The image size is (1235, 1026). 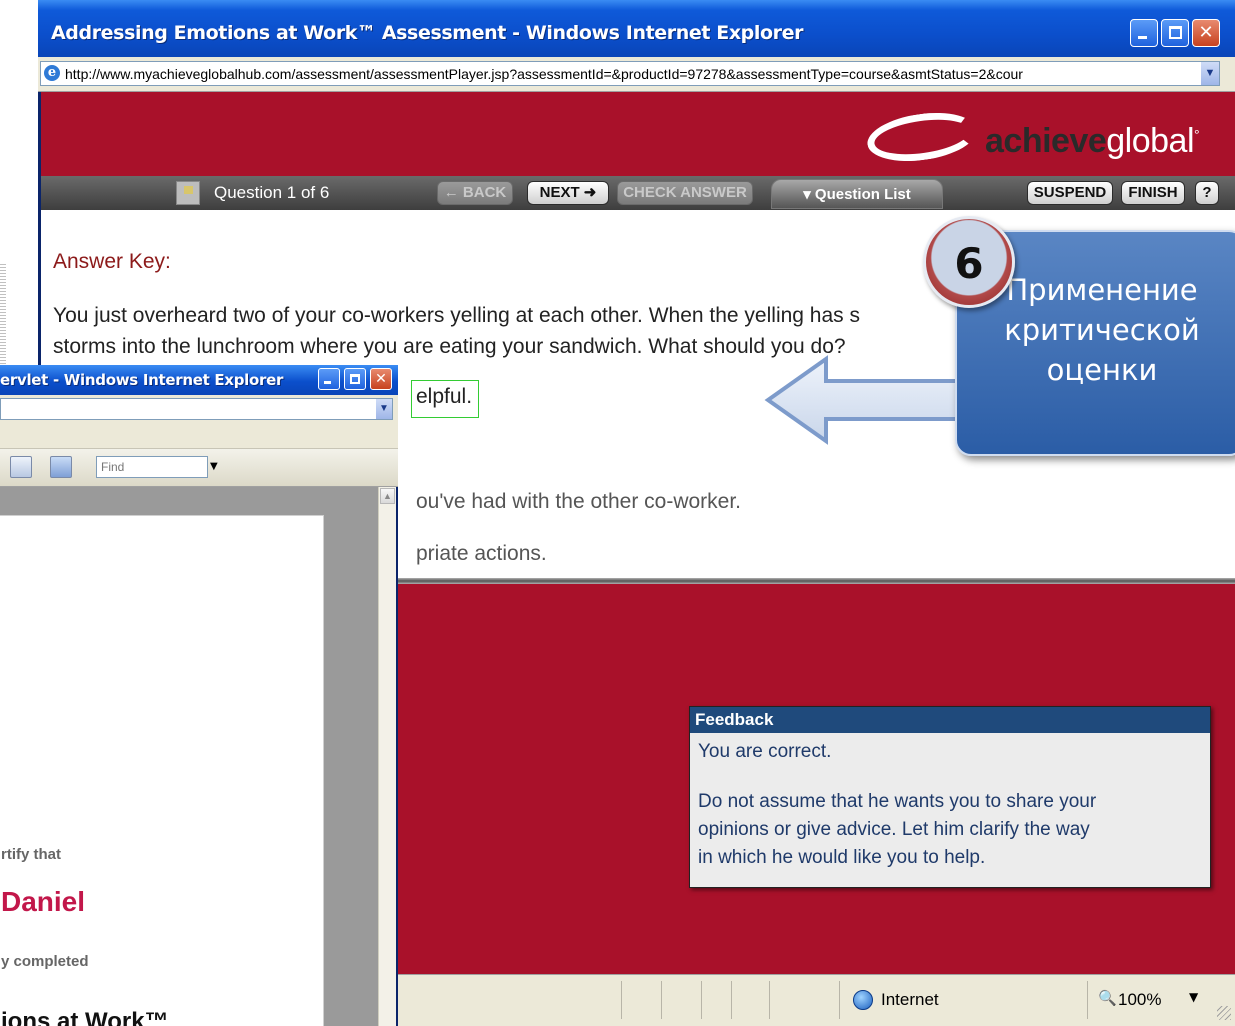 I want to click on answer-option: priate actions., so click(x=481, y=554).